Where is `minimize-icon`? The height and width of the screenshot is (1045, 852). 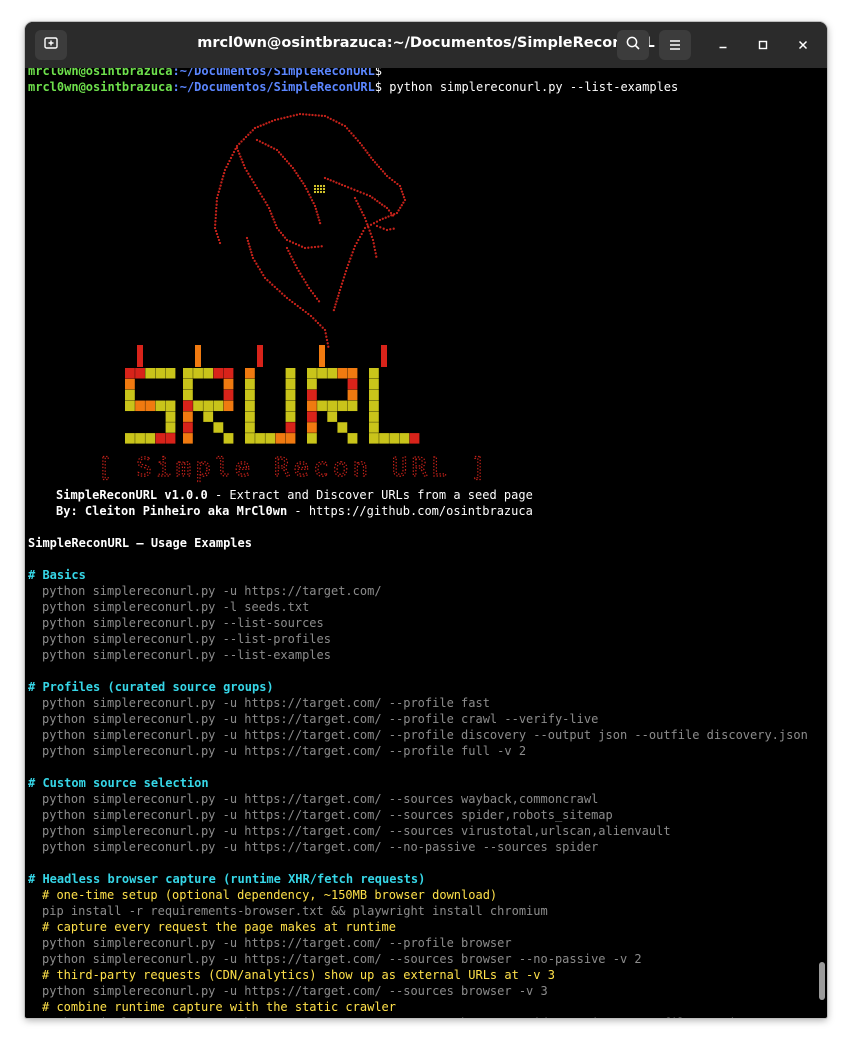 minimize-icon is located at coordinates (723, 45).